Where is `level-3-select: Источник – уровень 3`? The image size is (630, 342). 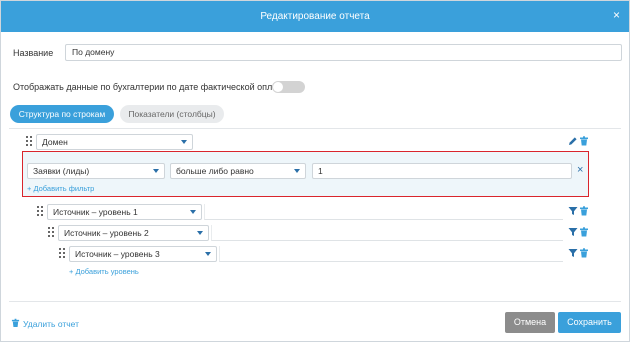 level-3-select: Источник – уровень 3 is located at coordinates (143, 254).